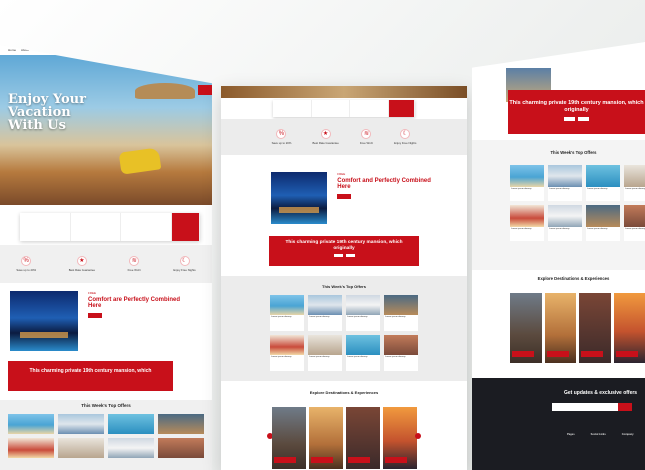 The image size is (645, 470). What do you see at coordinates (384, 198) in the screenshot?
I see `featured-text: FREE Comfort and Perfectly Combined Here` at bounding box center [384, 198].